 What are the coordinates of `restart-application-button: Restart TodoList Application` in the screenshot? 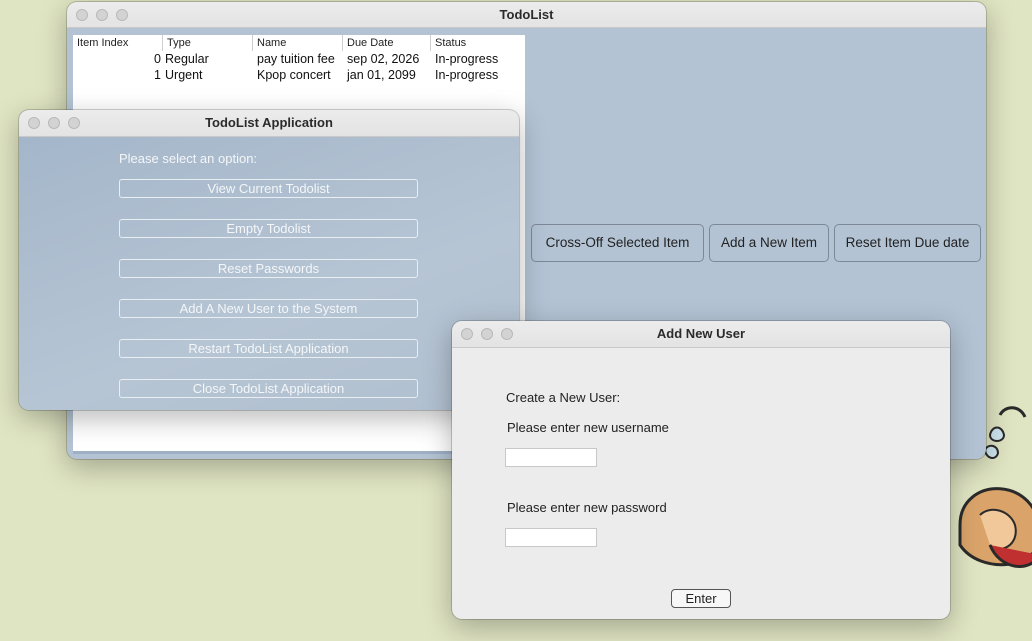 It's located at (268, 348).